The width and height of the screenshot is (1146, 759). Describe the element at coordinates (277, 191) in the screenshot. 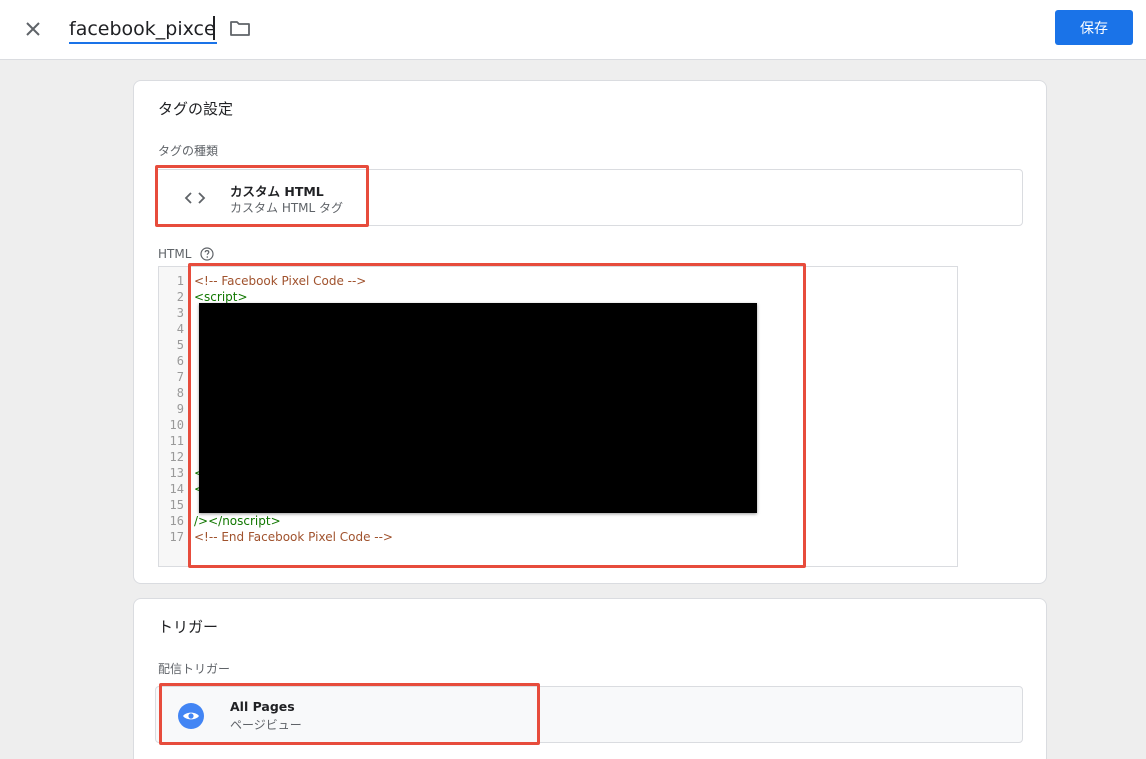

I see `tag-type-title: カスタム HTML` at that location.